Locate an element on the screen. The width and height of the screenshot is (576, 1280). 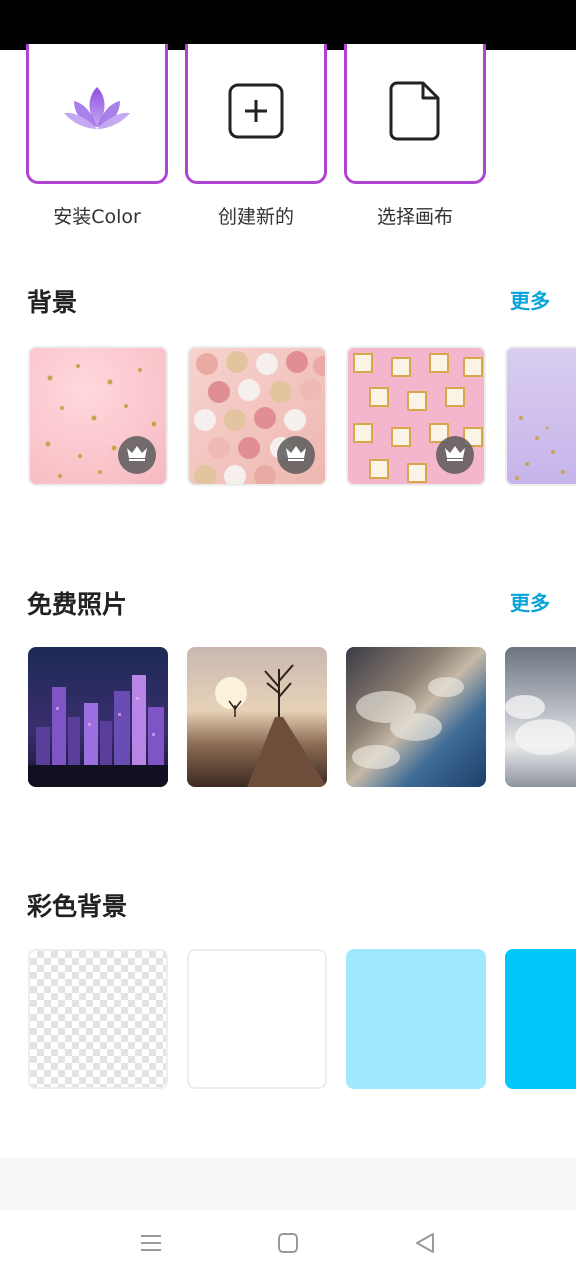
document-icon is located at coordinates (415, 113).